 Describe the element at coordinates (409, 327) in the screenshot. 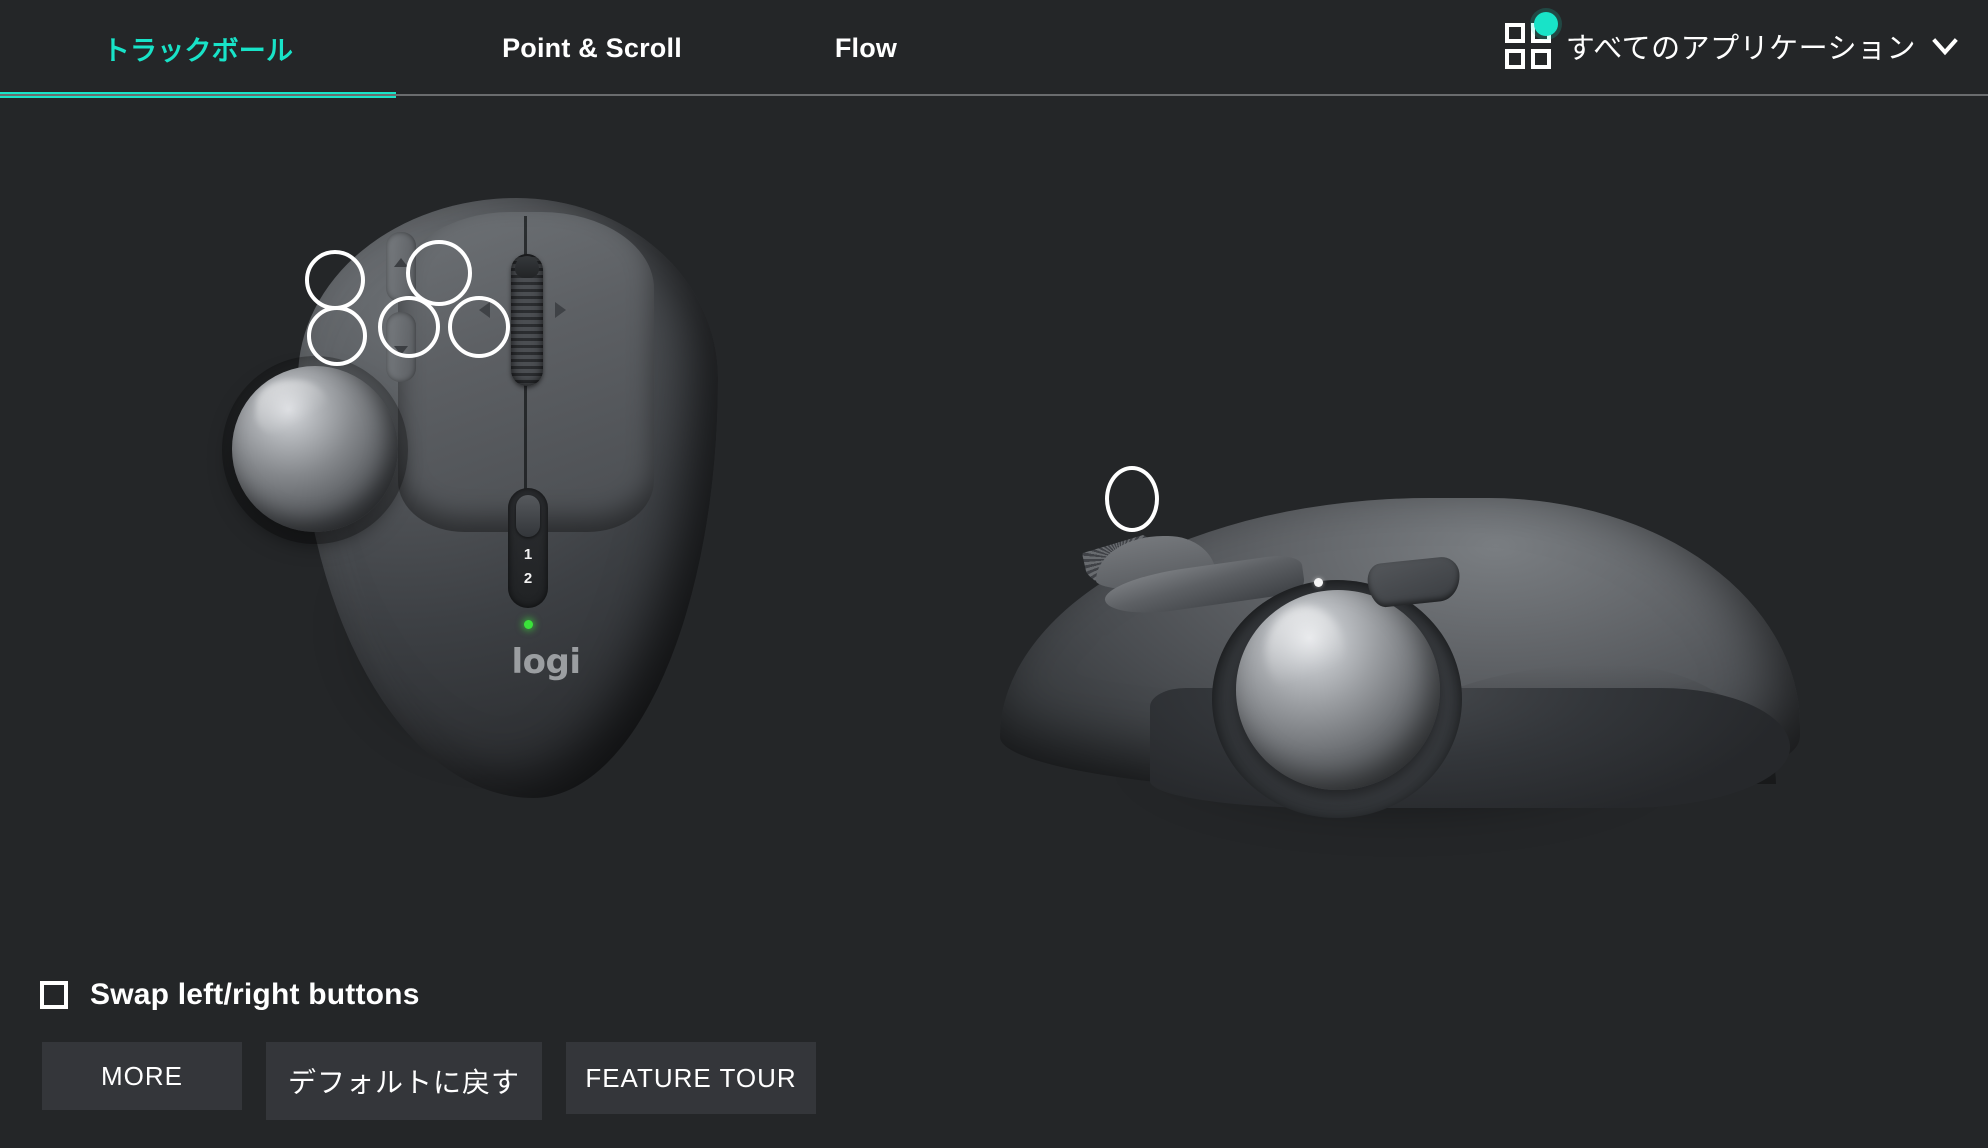

I see `highlight-wheel-tilt-left` at that location.